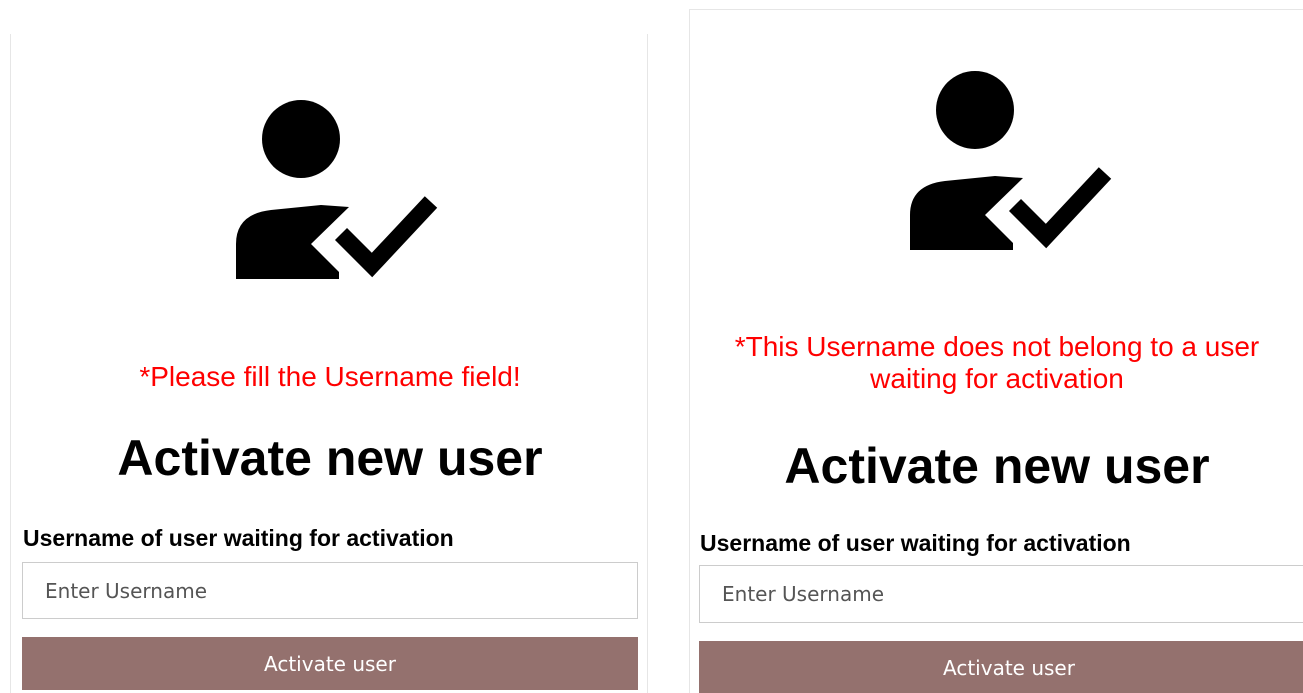 The image size is (1303, 693). What do you see at coordinates (330, 376) in the screenshot?
I see `error-message: *Please fill the Username field!` at bounding box center [330, 376].